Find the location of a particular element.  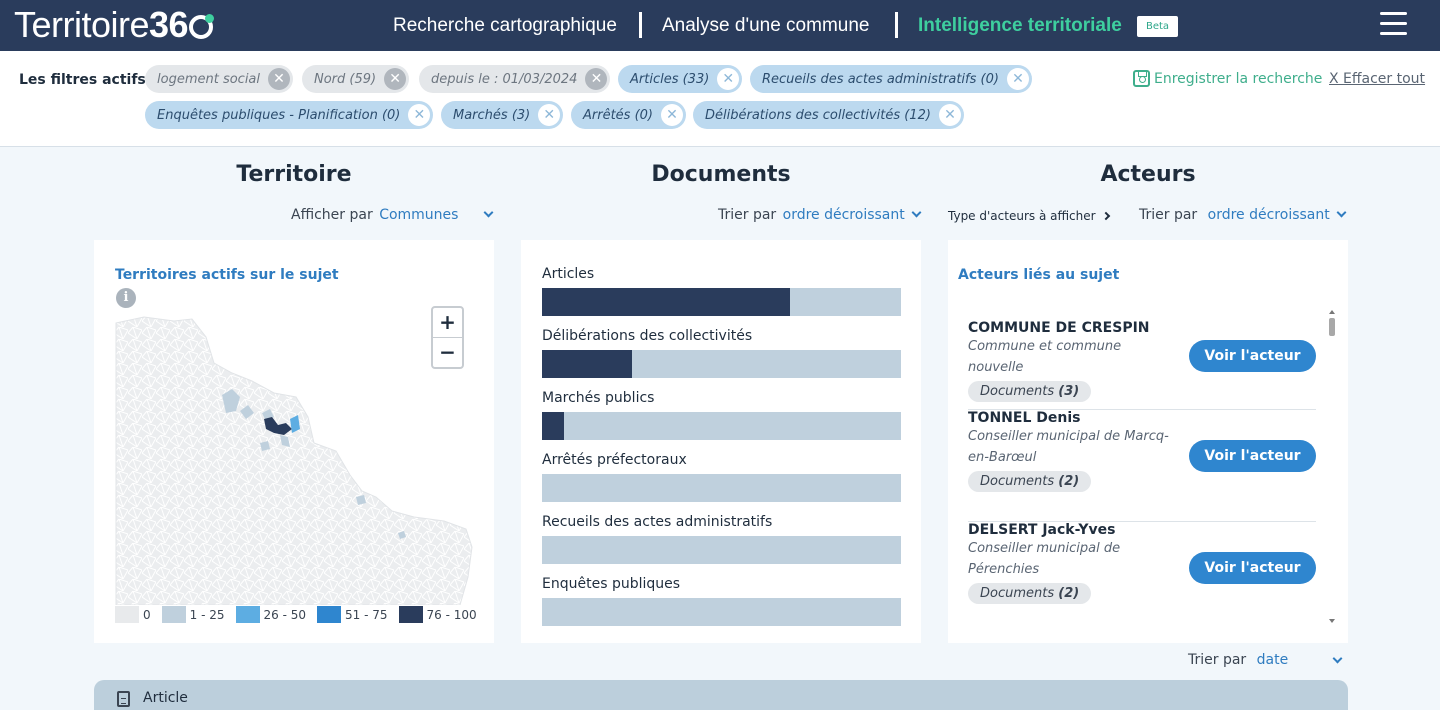

article-section-header: Article is located at coordinates (721, 695).